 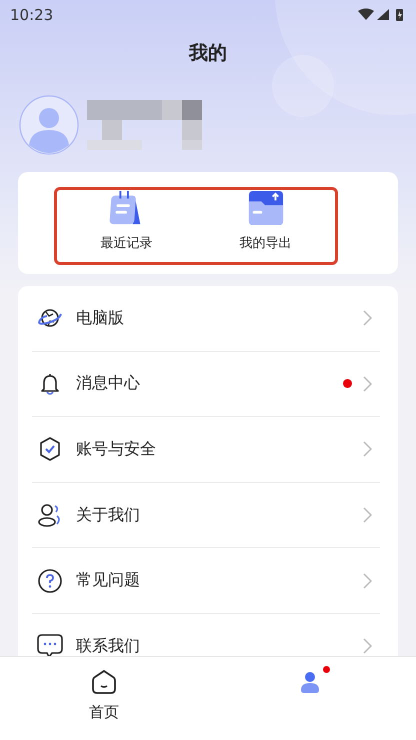 I want to click on bell-icon, so click(x=50, y=383).